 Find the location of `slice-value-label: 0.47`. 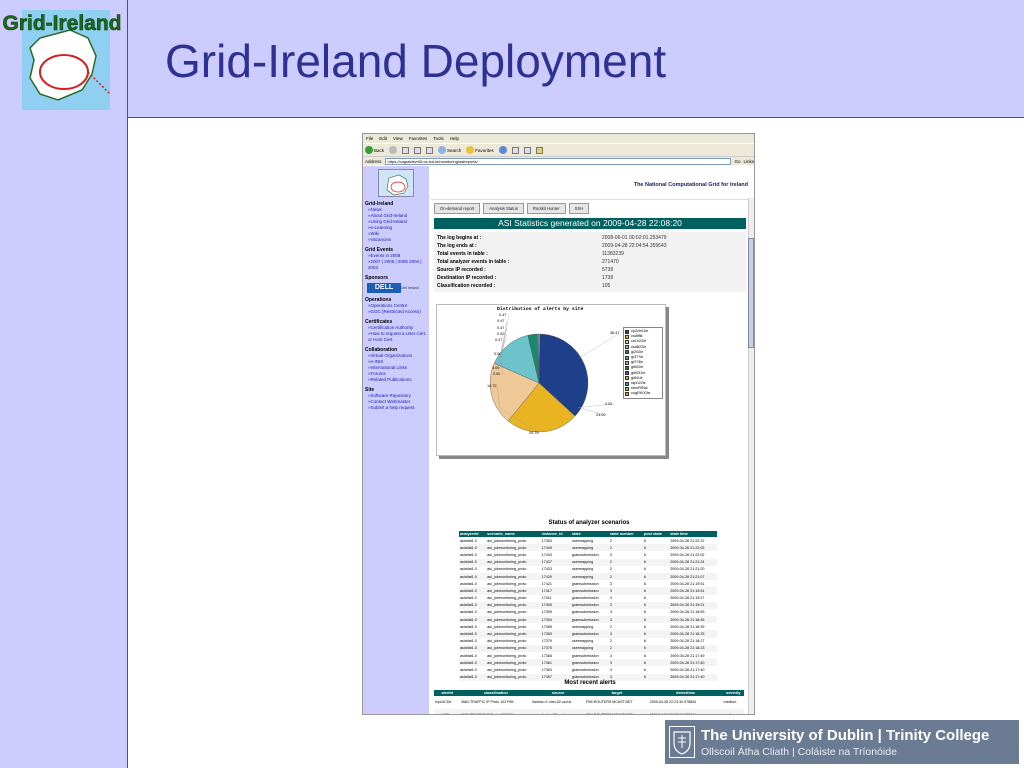

slice-value-label: 0.47 is located at coordinates (500, 328).